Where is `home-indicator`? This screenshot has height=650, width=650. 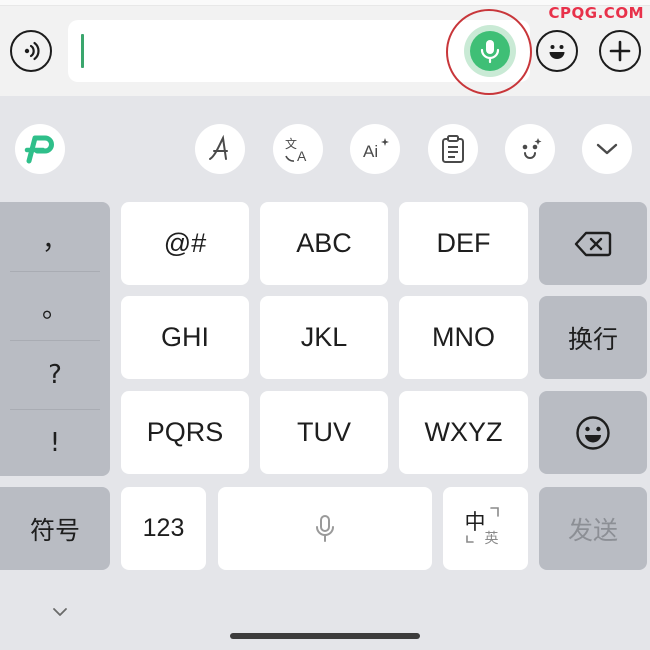 home-indicator is located at coordinates (325, 636).